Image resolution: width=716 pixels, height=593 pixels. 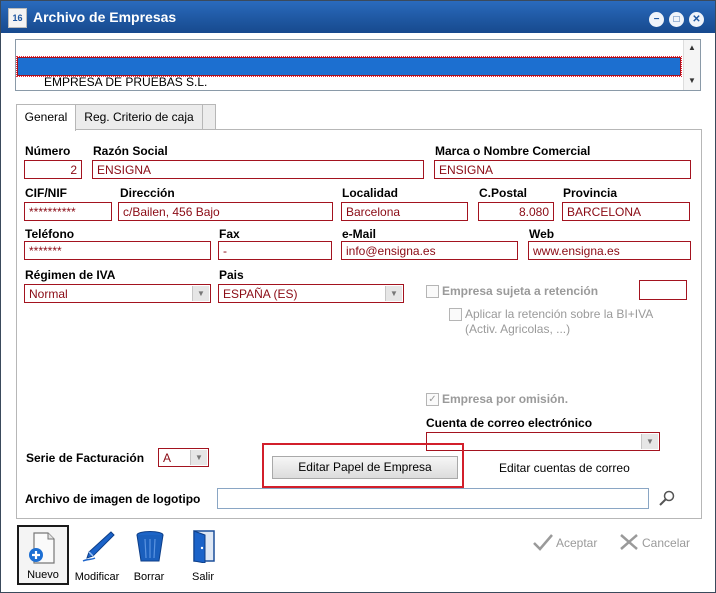 I want to click on cpostal-label: C.Postal, so click(x=503, y=193).